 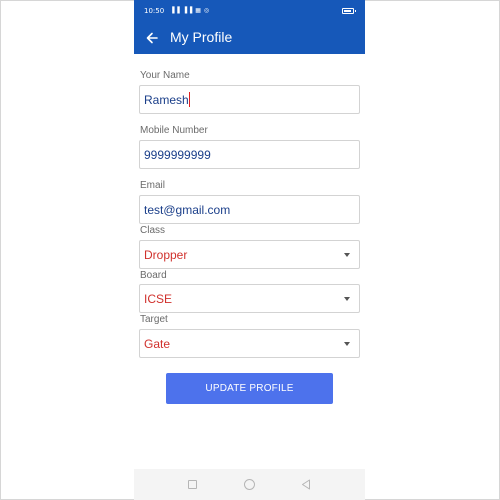 What do you see at coordinates (157, 344) in the screenshot?
I see `target-value: Gate` at bounding box center [157, 344].